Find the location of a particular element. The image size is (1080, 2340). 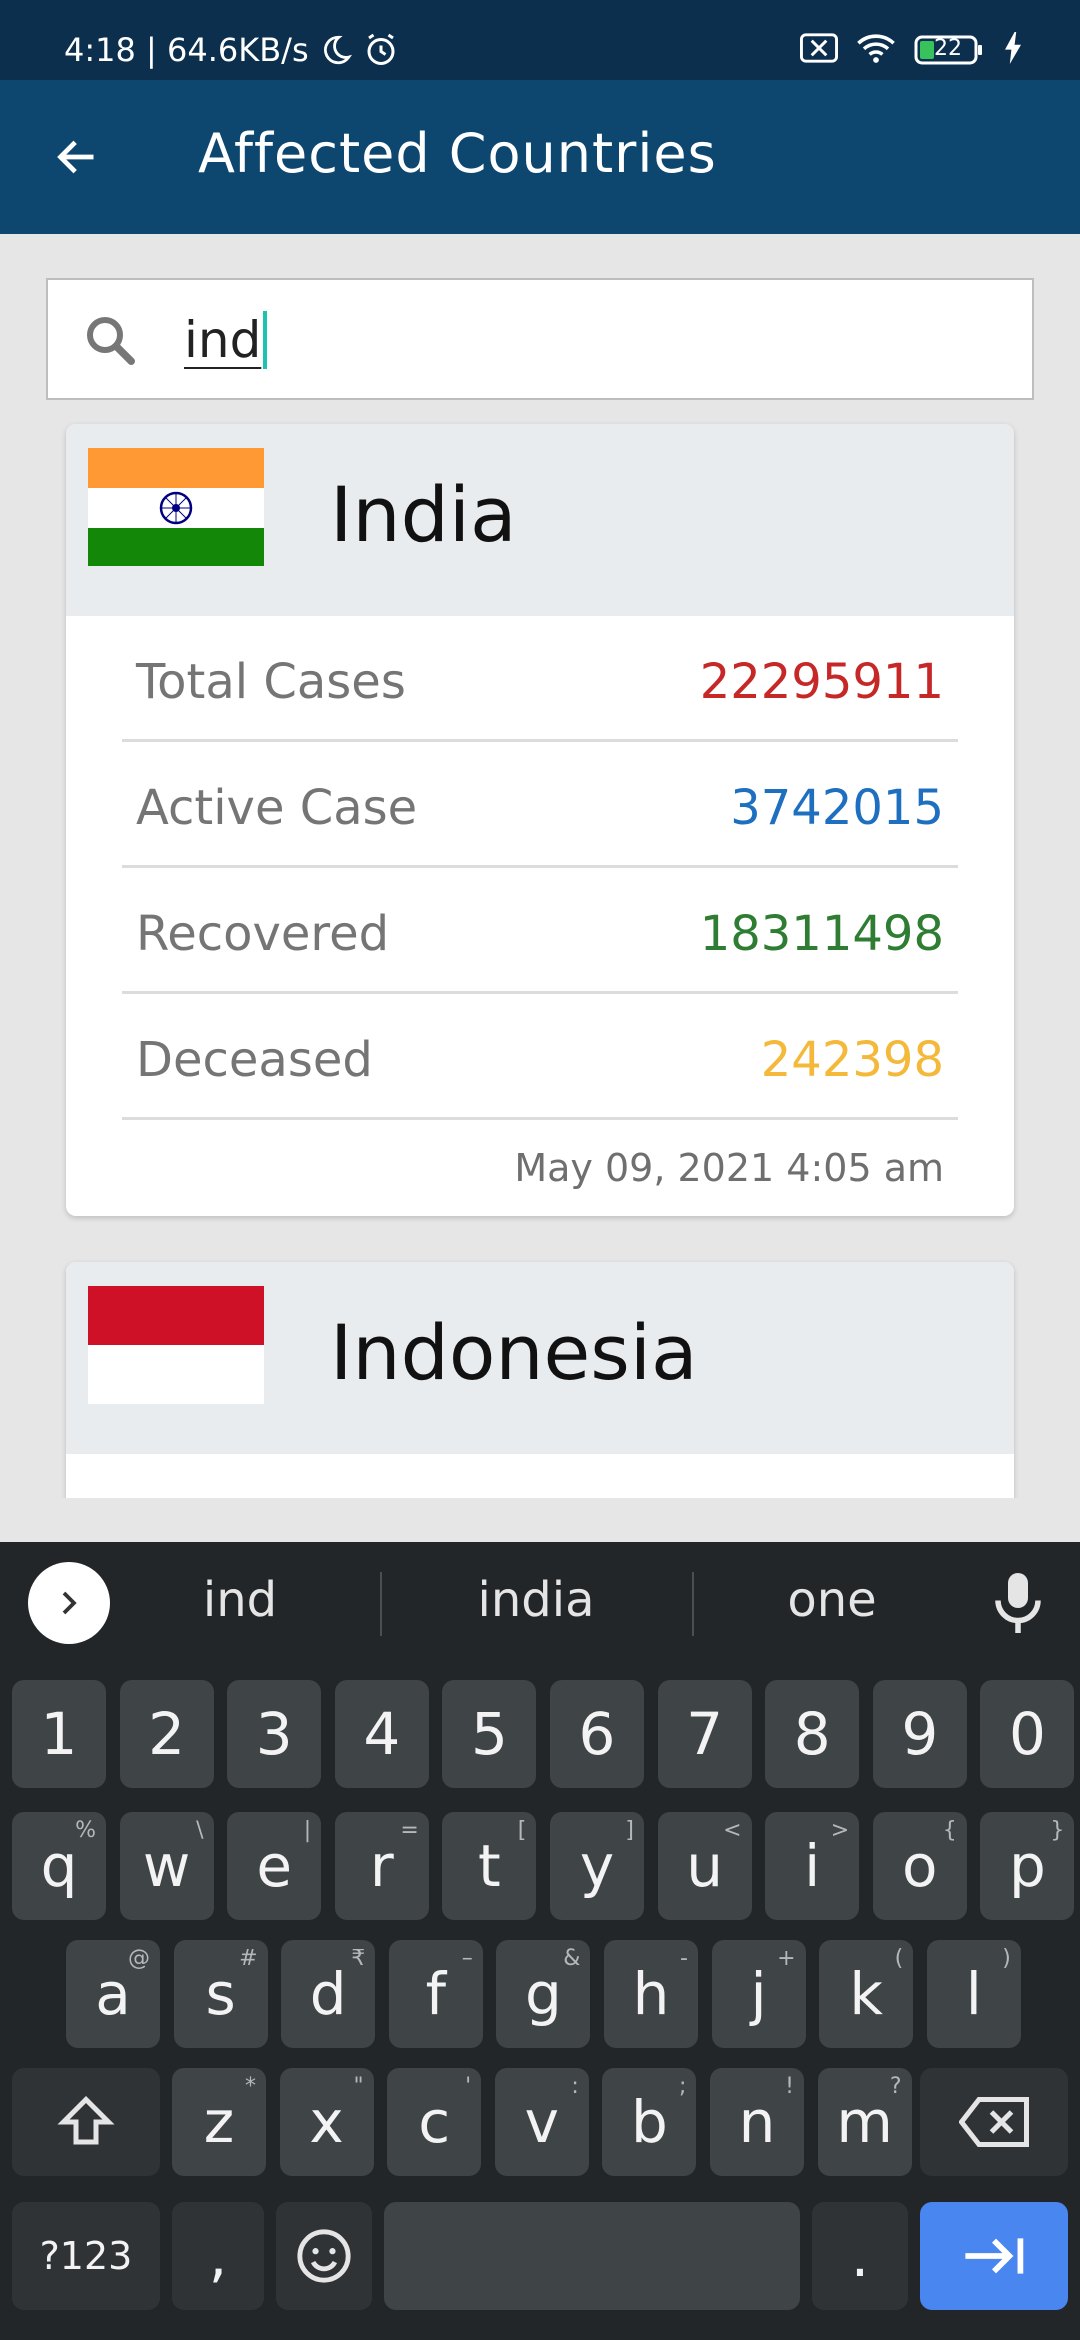

key-secondary-label: – is located at coordinates (467, 1958).